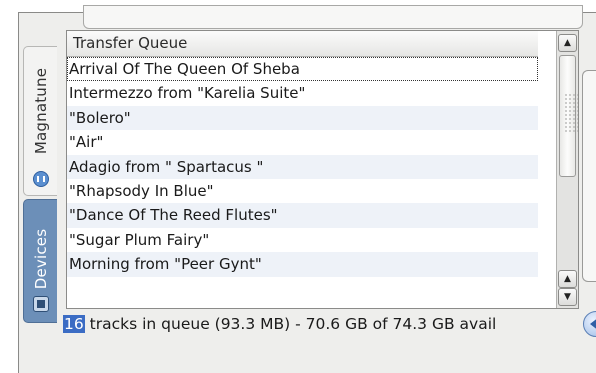 This screenshot has width=596, height=373. What do you see at coordinates (302, 240) in the screenshot?
I see `queue-row: "Sugar Plum Fairy"` at bounding box center [302, 240].